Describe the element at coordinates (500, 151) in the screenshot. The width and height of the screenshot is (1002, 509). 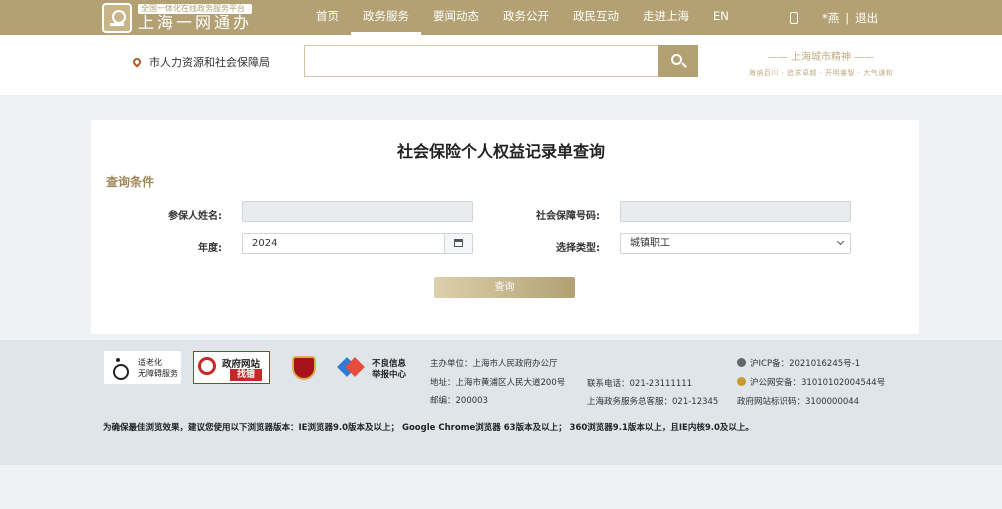
I see `page-title: 社会保险个人权益记录单查询` at that location.